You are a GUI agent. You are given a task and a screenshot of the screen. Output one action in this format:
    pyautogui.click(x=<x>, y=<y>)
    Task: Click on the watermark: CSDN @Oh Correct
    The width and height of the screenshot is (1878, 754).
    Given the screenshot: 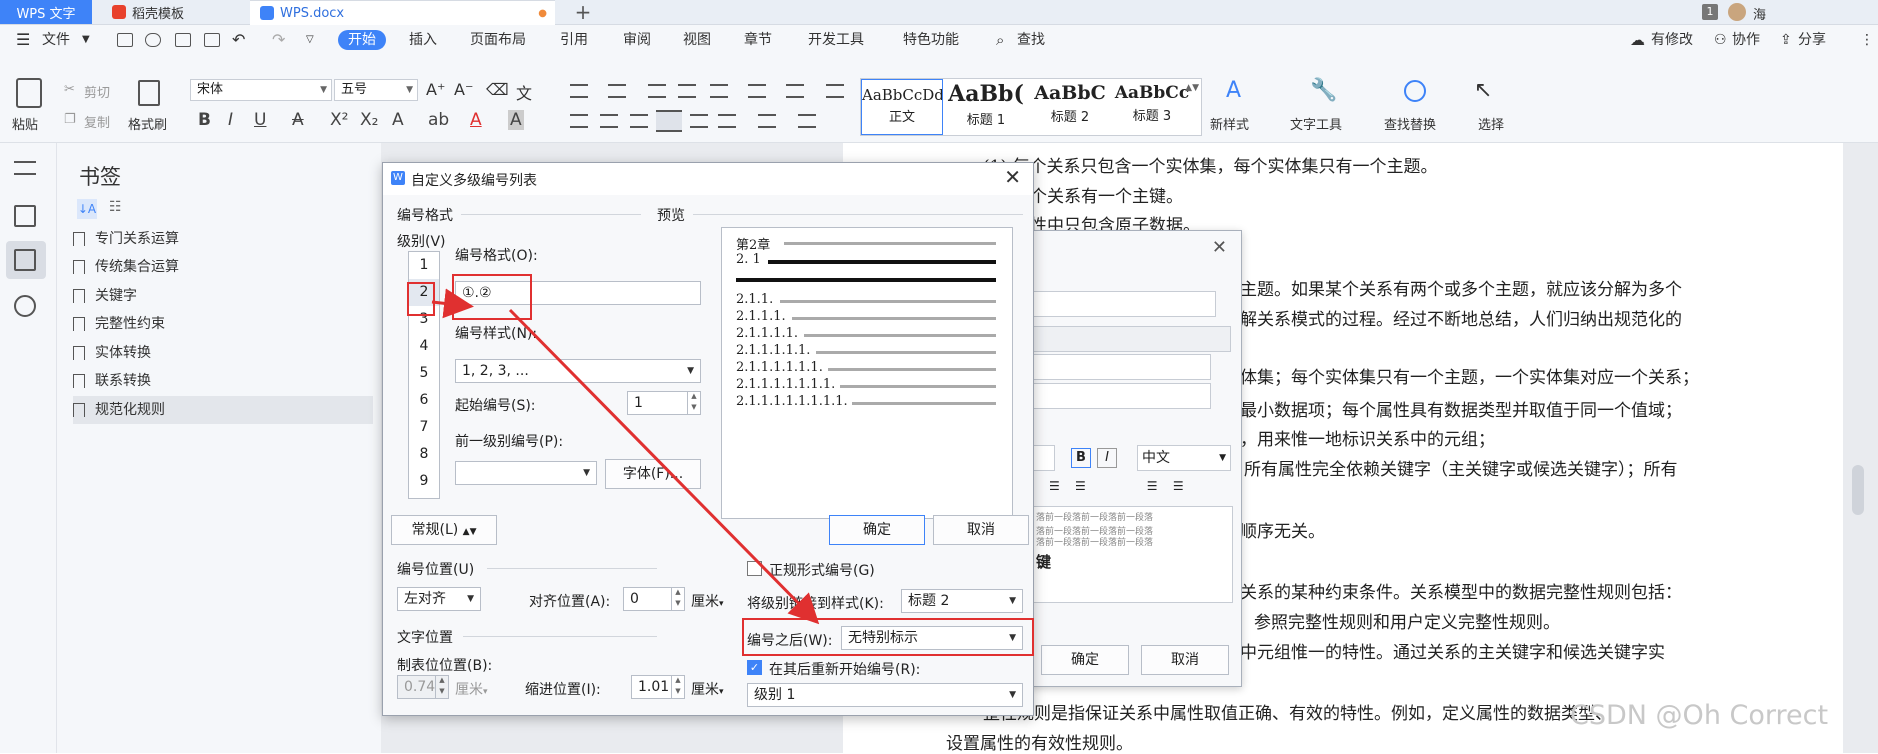 What is the action you would take?
    pyautogui.click(x=1699, y=715)
    